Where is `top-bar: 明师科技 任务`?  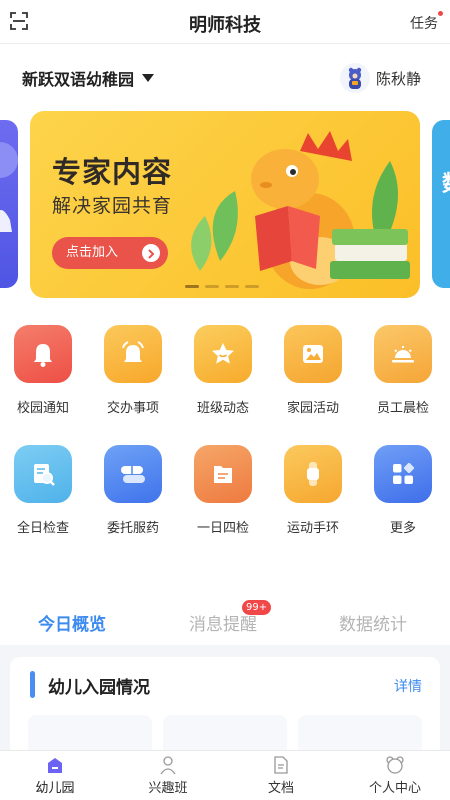 top-bar: 明师科技 任务 is located at coordinates (225, 22).